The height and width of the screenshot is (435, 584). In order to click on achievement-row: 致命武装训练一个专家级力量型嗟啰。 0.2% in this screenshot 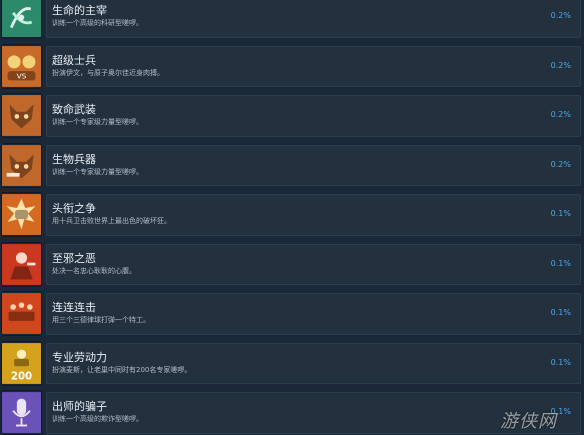, I will do `click(292, 116)`.